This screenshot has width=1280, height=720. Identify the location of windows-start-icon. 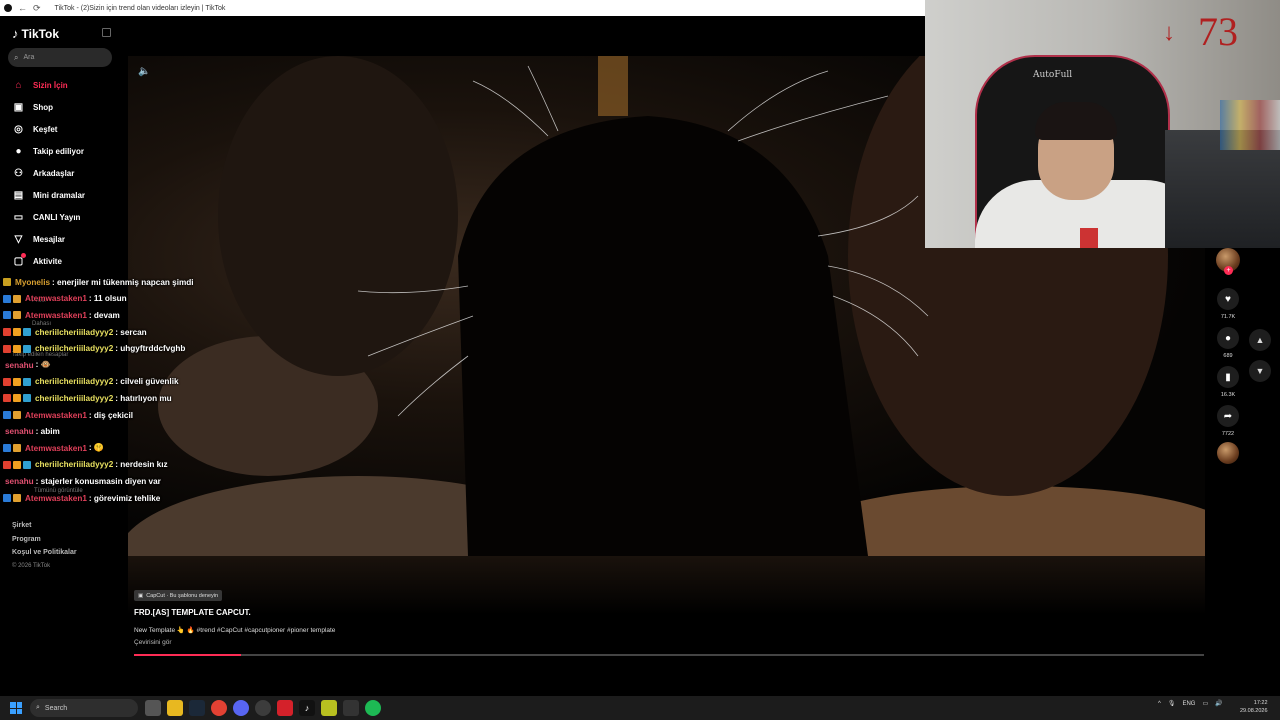
(16, 708).